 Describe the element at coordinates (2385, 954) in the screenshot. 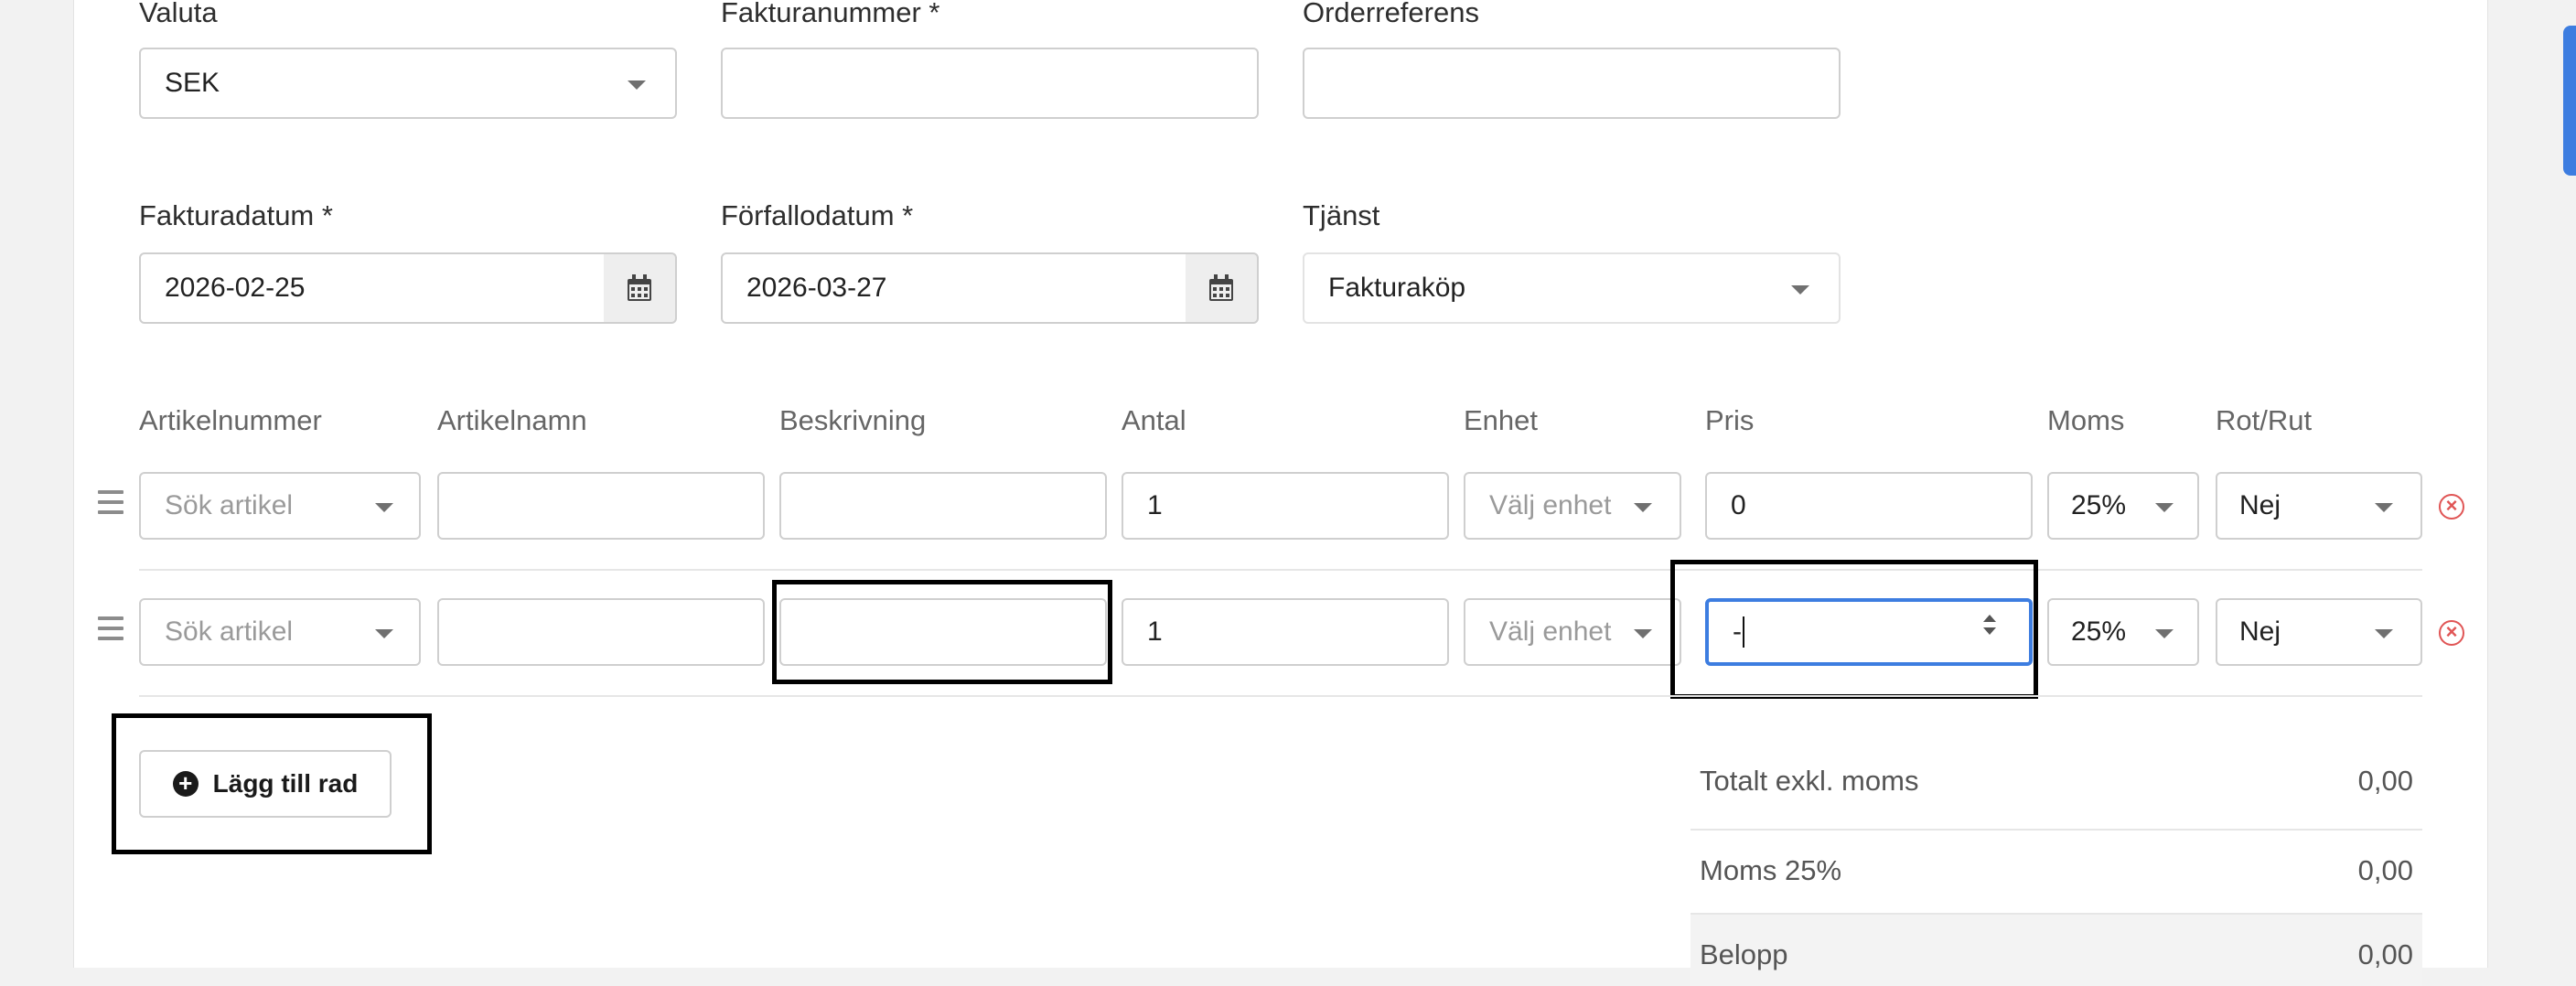

I see `summary-amount-value: 0,00` at that location.